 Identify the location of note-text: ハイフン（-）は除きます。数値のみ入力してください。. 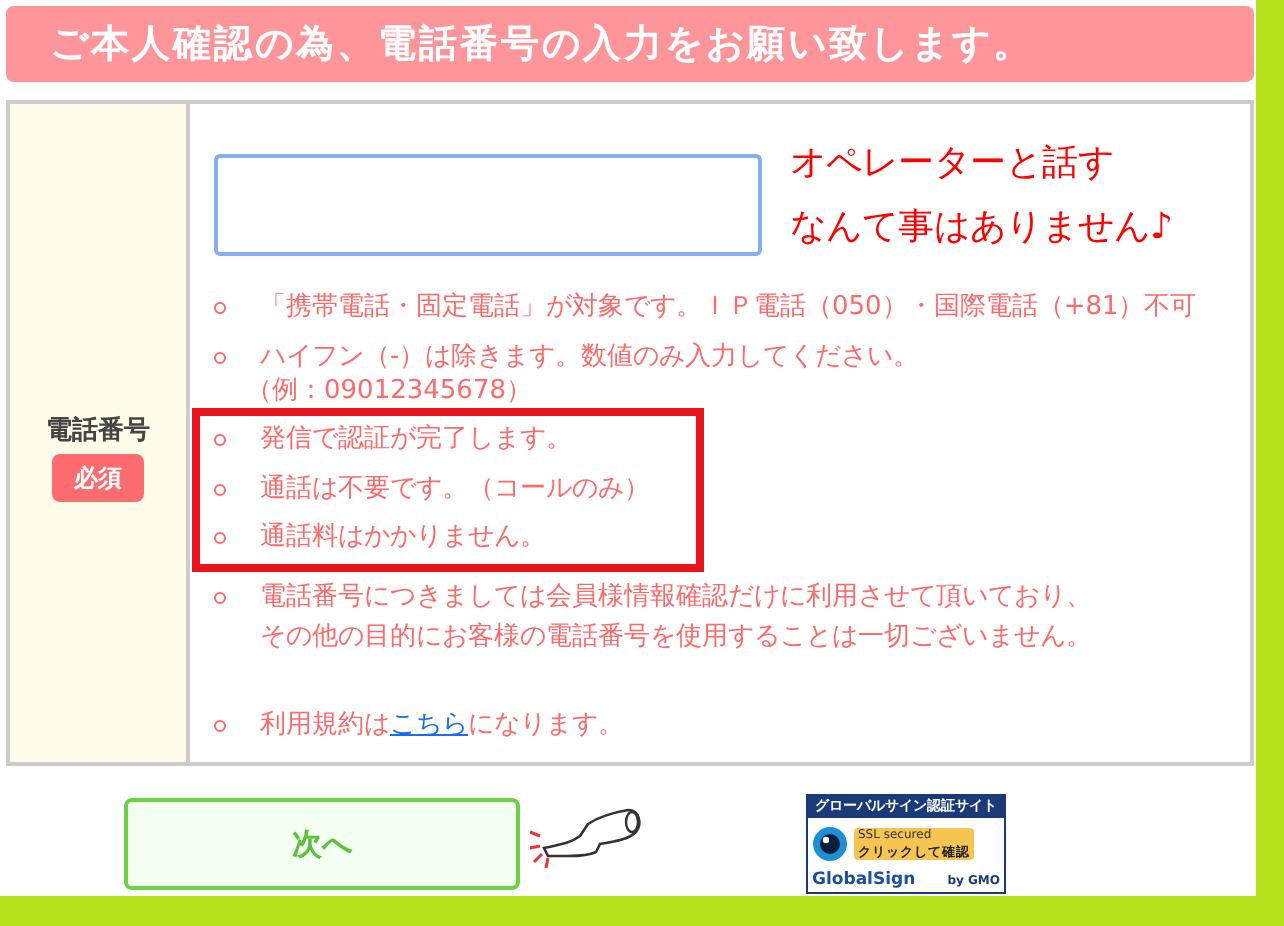
(590, 357).